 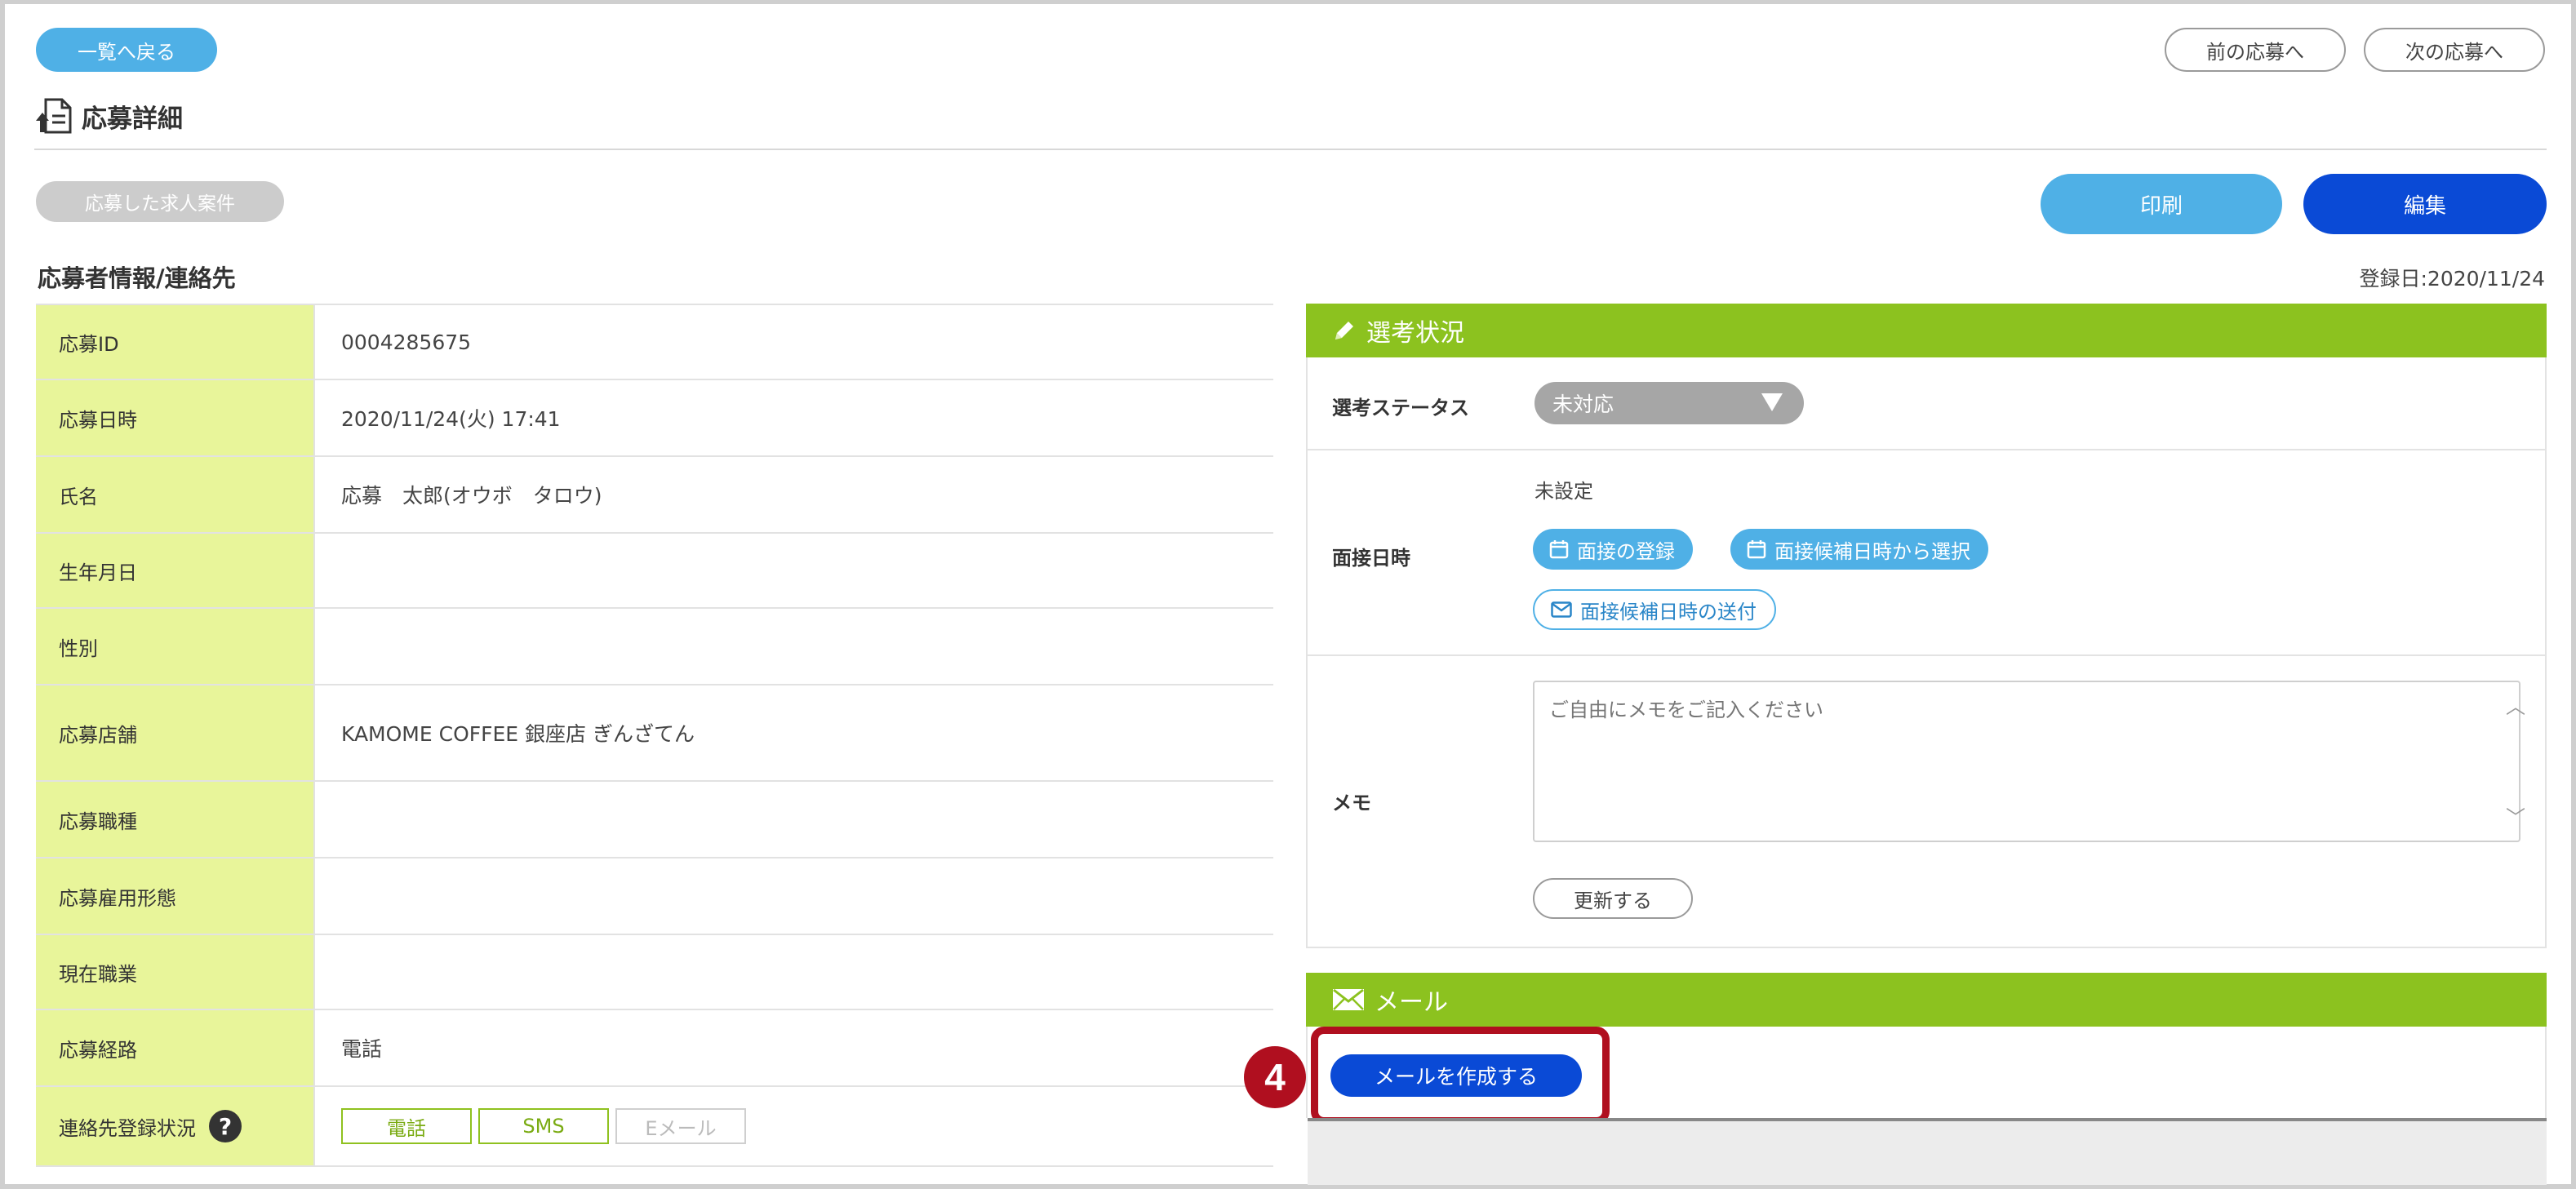 I want to click on send-candidate-label: 面接候補日時の送付, so click(x=1668, y=612).